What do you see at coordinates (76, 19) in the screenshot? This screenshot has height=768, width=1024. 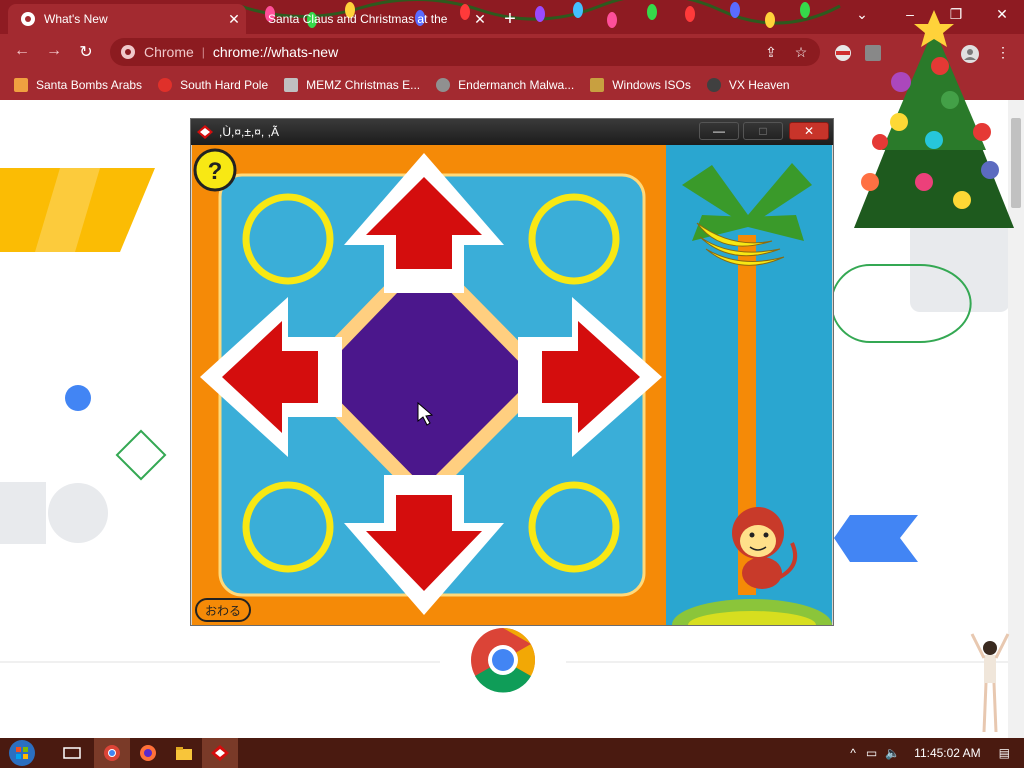 I see `tab-title: What's New` at bounding box center [76, 19].